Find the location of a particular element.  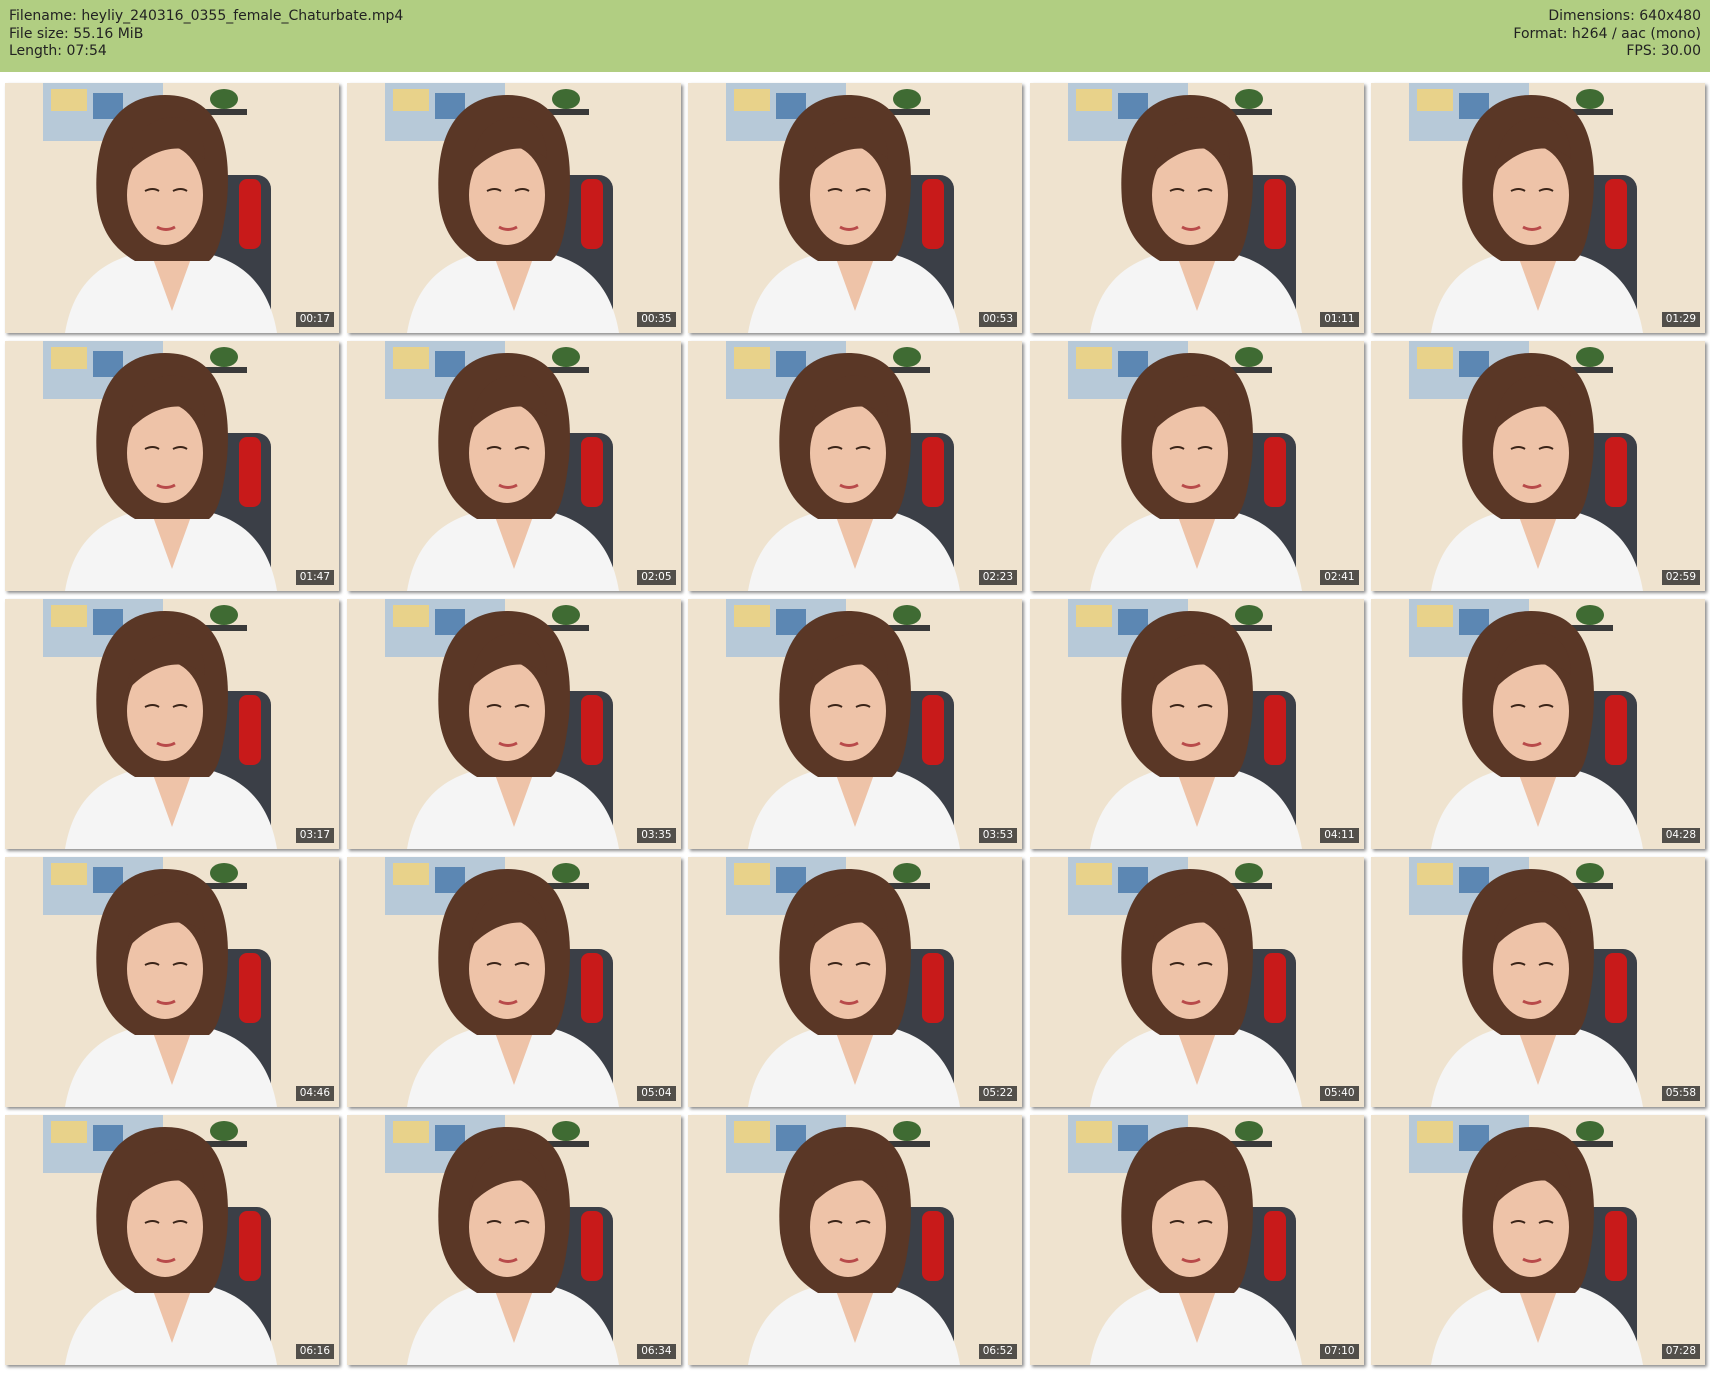

thumbnail: 07:10 is located at coordinates (1196, 1240).